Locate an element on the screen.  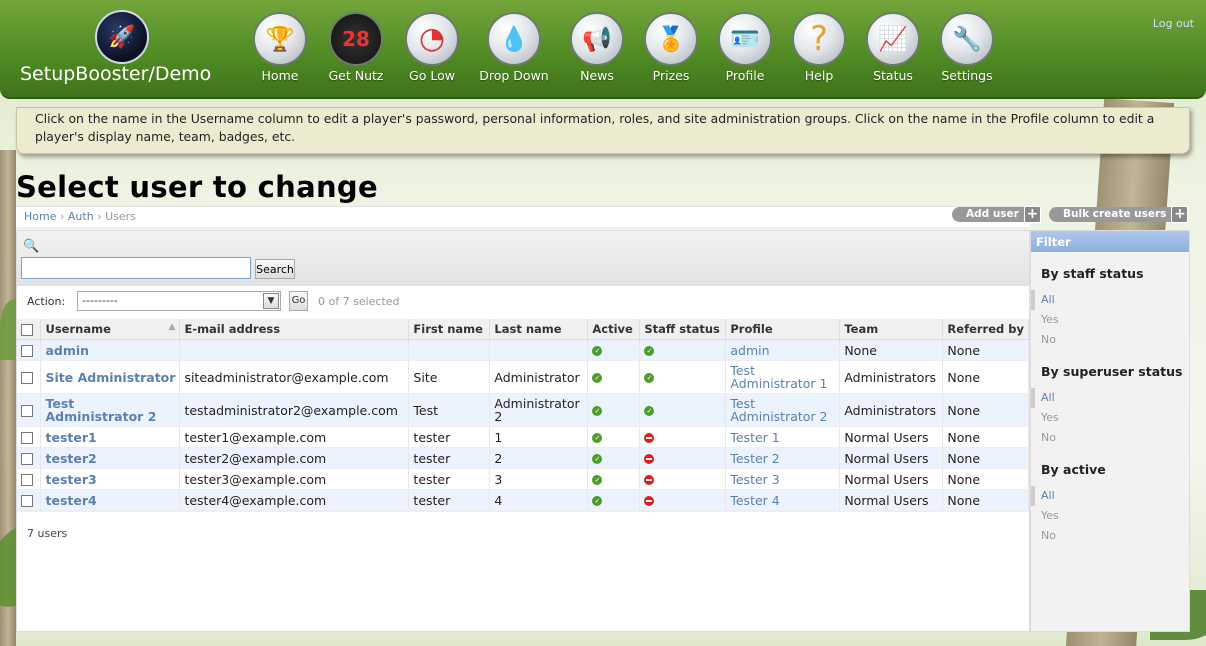
col-referred-by: Referred by is located at coordinates (985, 329).